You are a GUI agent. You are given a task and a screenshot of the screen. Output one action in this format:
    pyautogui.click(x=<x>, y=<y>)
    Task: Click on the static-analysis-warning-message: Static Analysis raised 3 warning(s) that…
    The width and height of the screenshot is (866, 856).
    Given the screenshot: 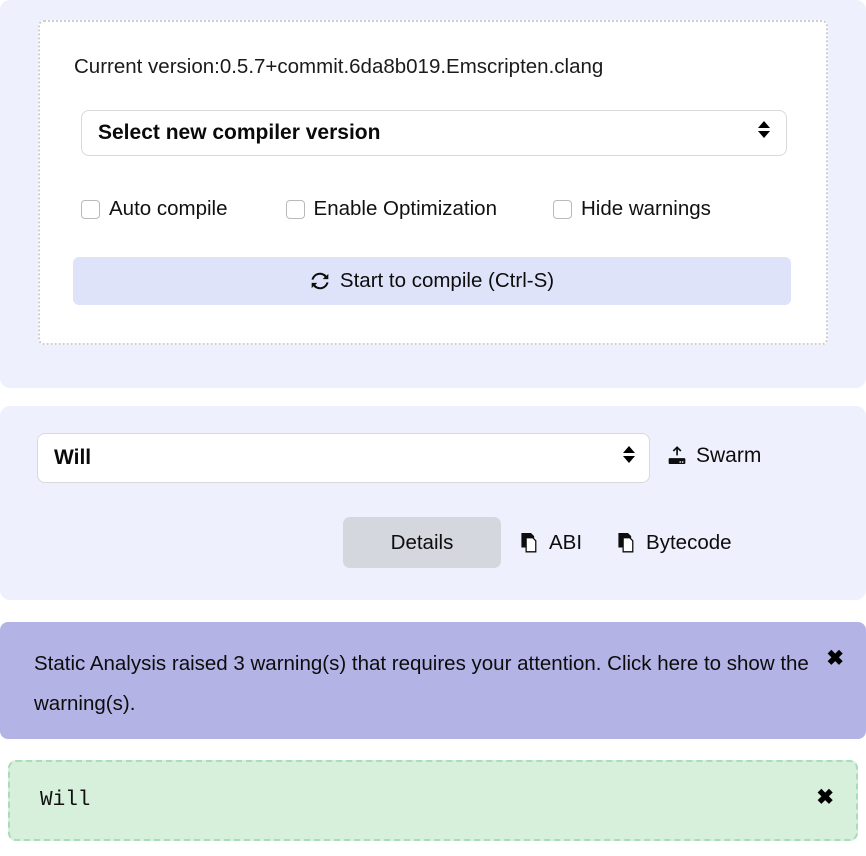 What is the action you would take?
    pyautogui.click(x=421, y=683)
    